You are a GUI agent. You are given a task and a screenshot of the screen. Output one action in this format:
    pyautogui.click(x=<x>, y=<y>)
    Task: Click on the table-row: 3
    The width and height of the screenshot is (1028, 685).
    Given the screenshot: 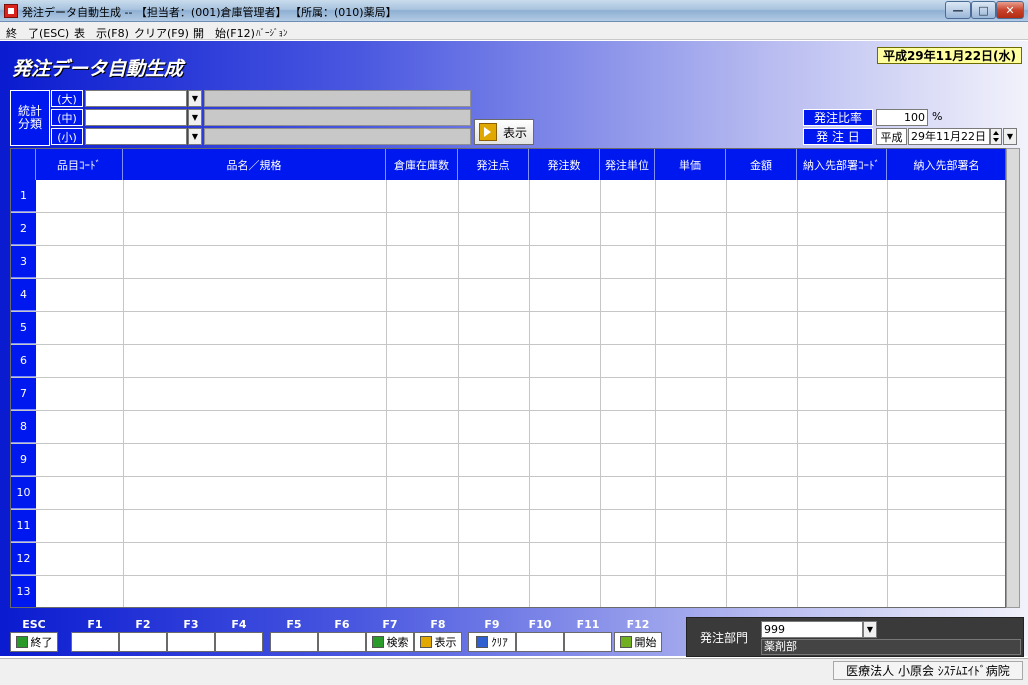 What is the action you would take?
    pyautogui.click(x=508, y=262)
    